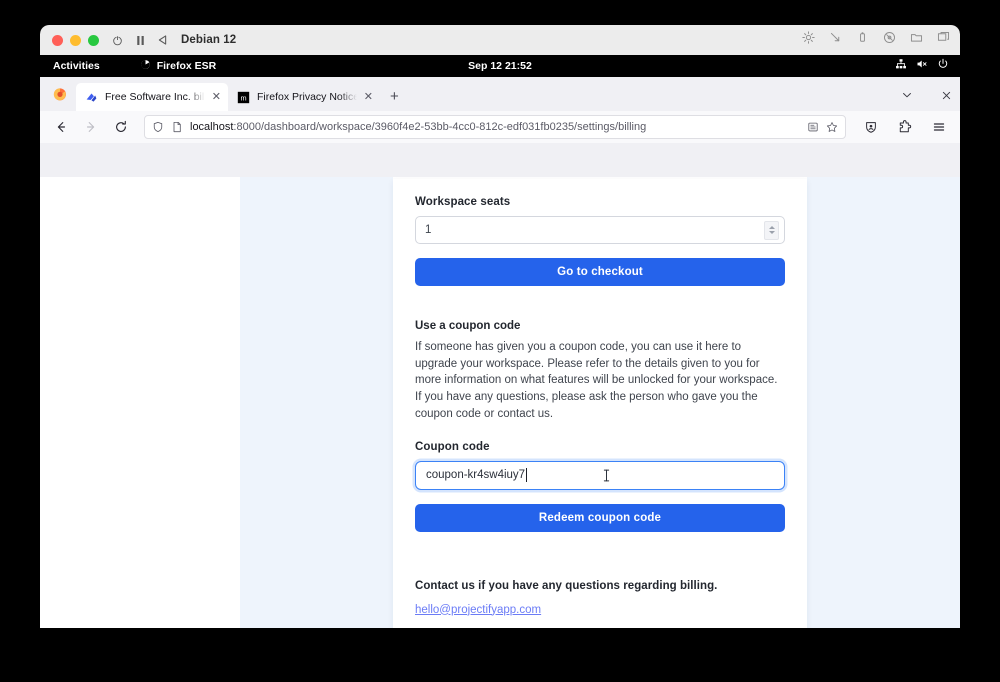 The width and height of the screenshot is (1000, 682). Describe the element at coordinates (452, 446) in the screenshot. I see `coupon-code-label: Coupon code` at that location.